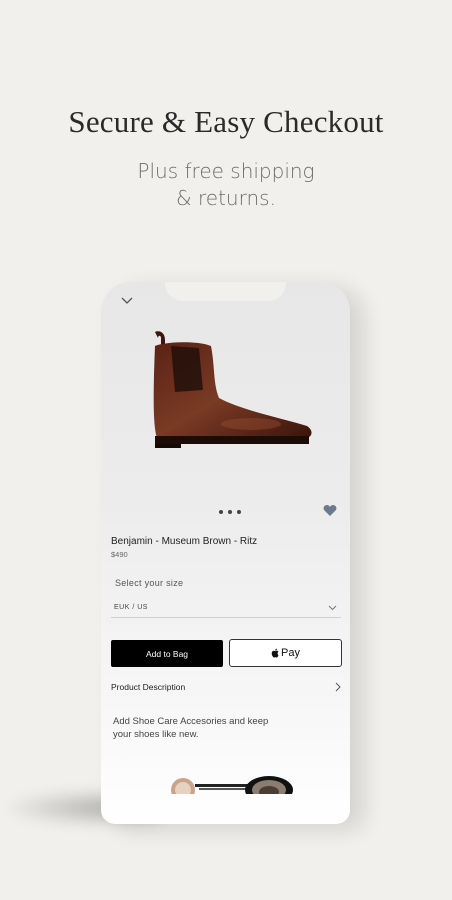 The width and height of the screenshot is (452, 900). I want to click on product-description-row: Product Description, so click(226, 687).